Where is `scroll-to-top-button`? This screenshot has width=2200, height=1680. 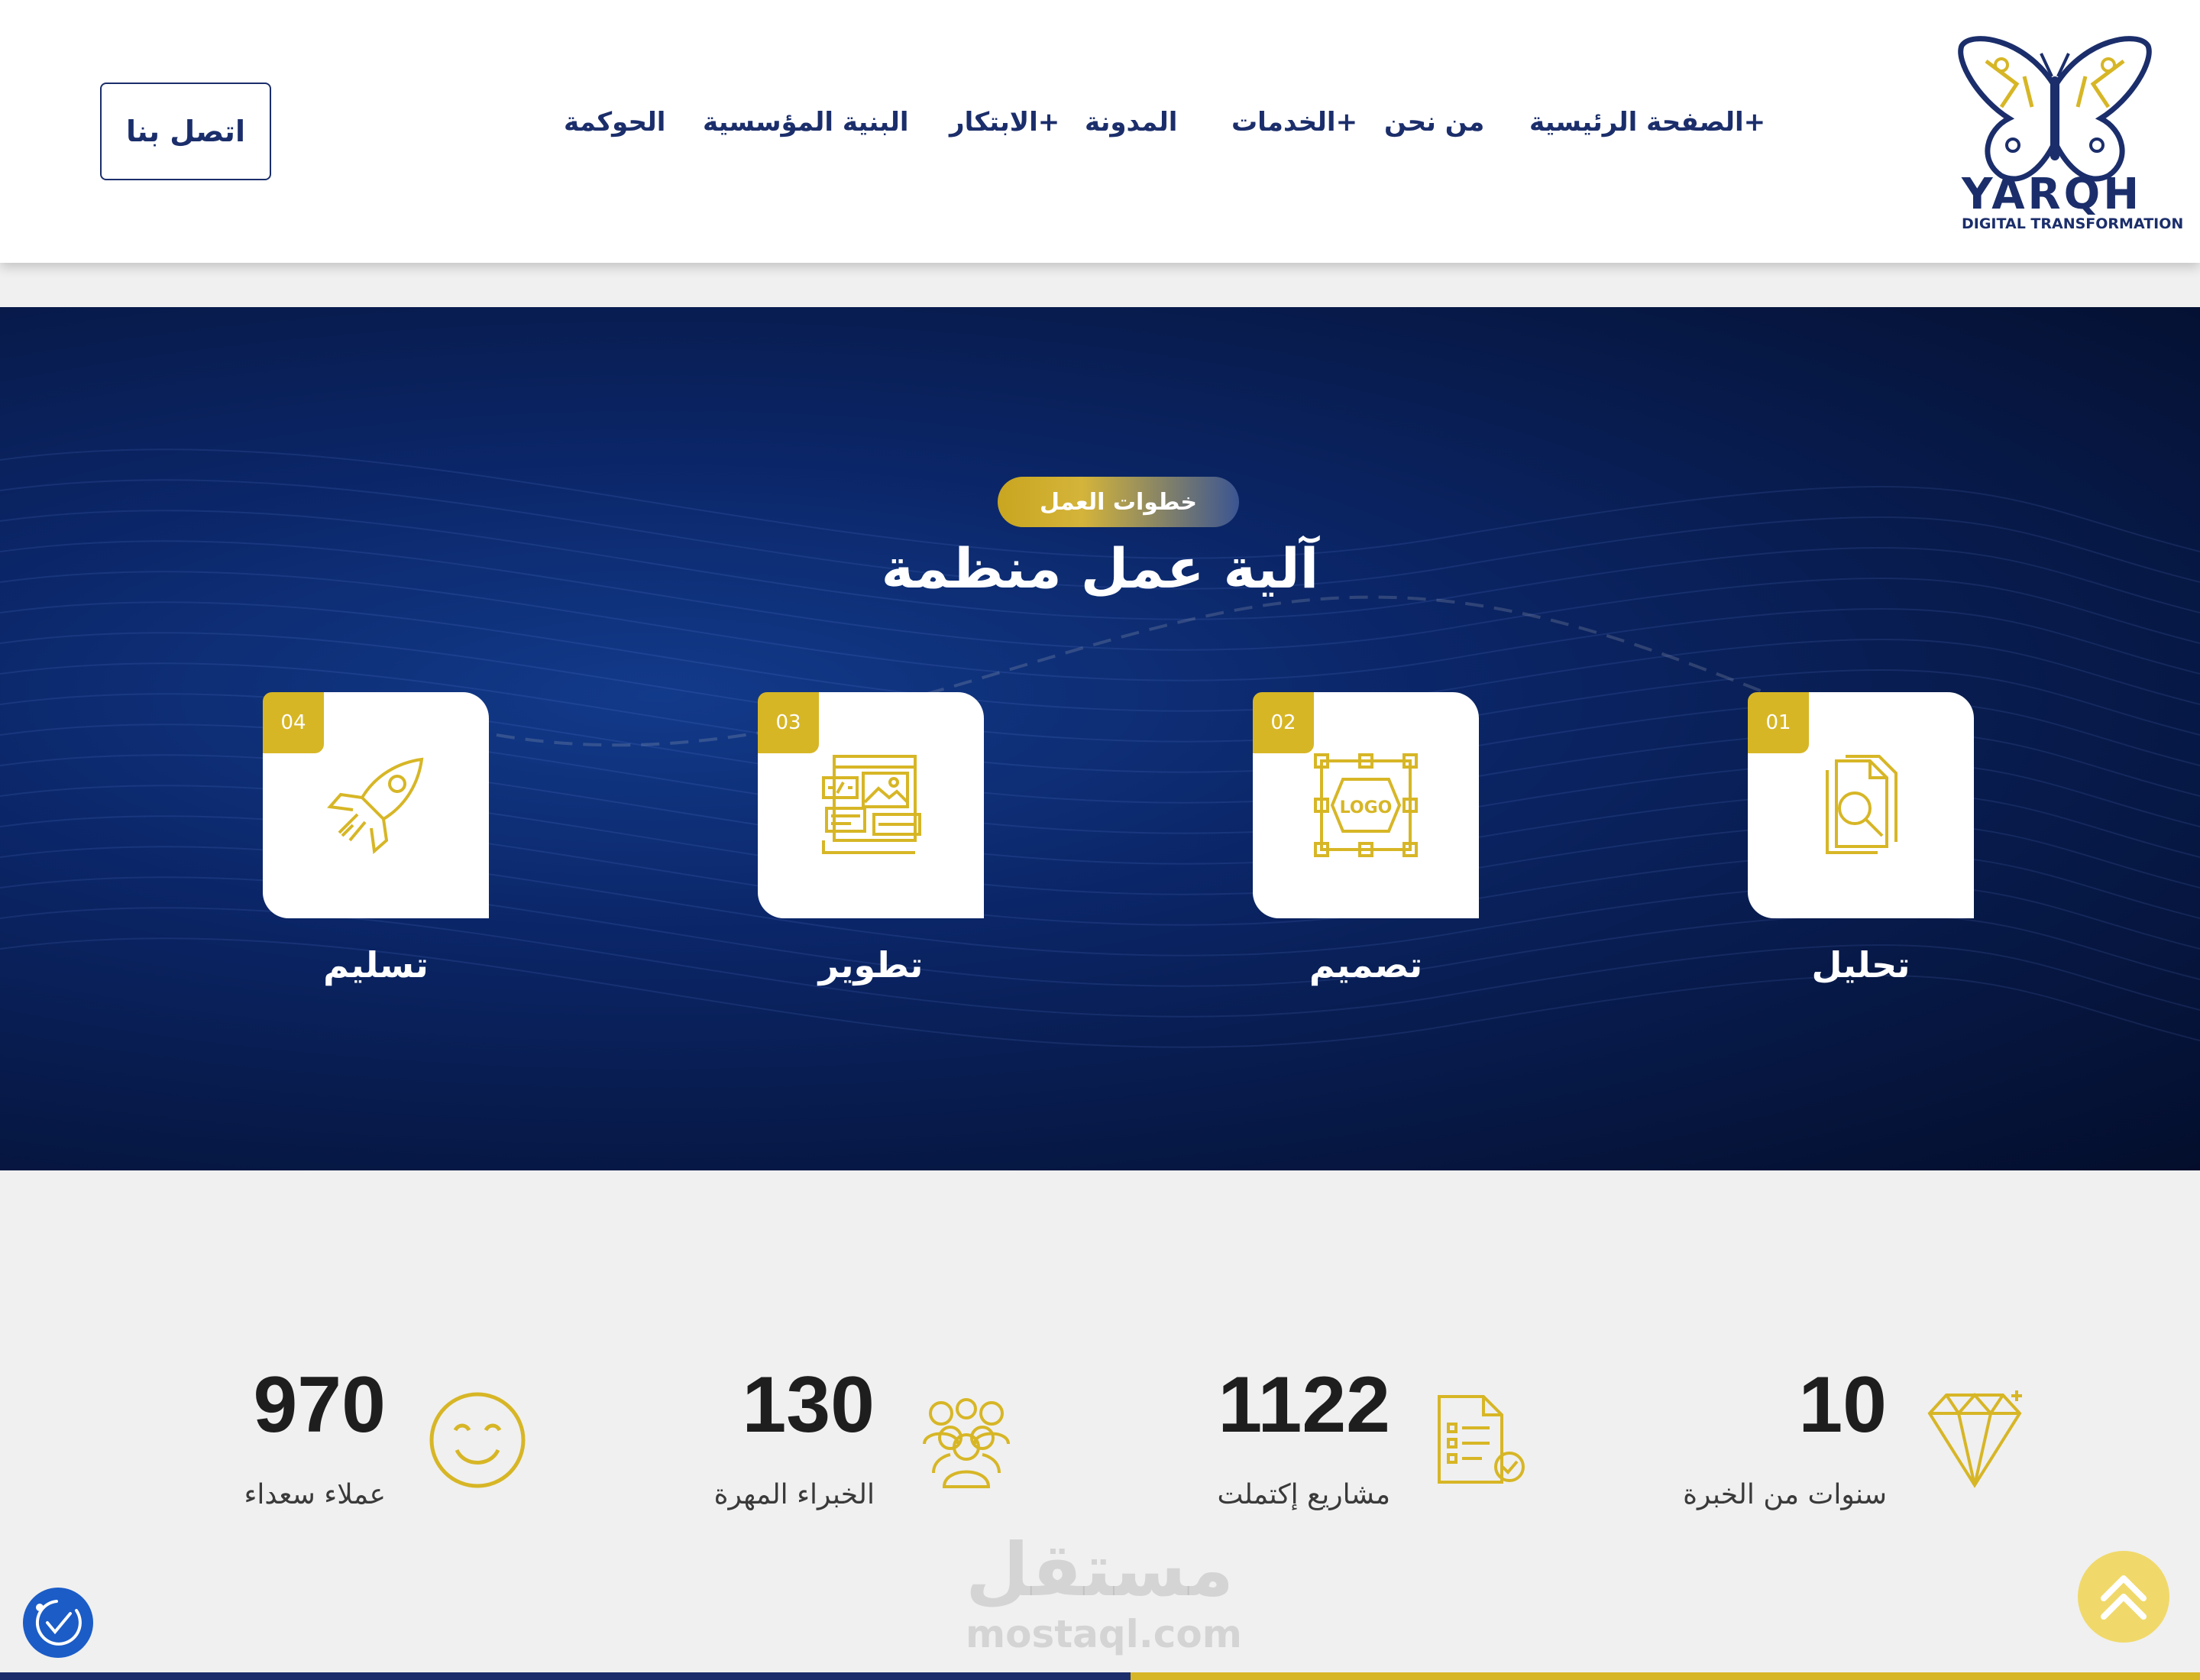 scroll-to-top-button is located at coordinates (2123, 1597).